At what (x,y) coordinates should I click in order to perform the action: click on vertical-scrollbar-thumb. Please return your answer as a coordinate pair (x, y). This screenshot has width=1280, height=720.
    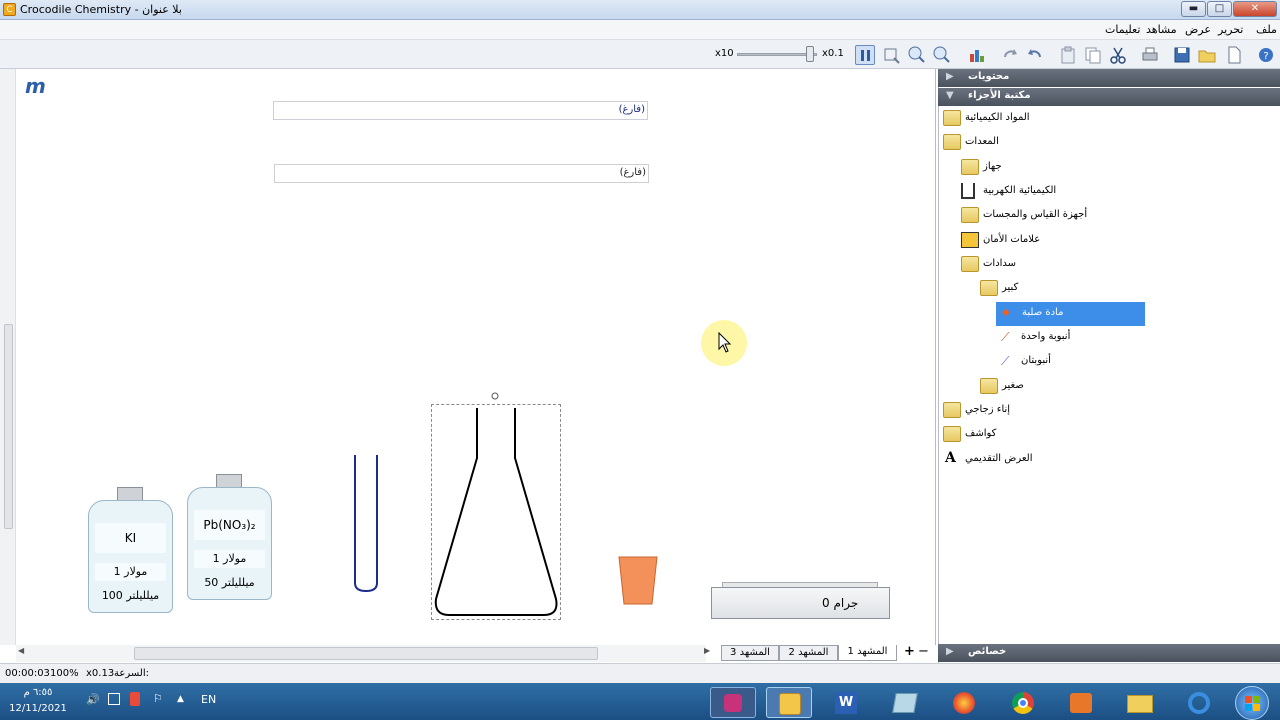
    Looking at the image, I should click on (8, 426).